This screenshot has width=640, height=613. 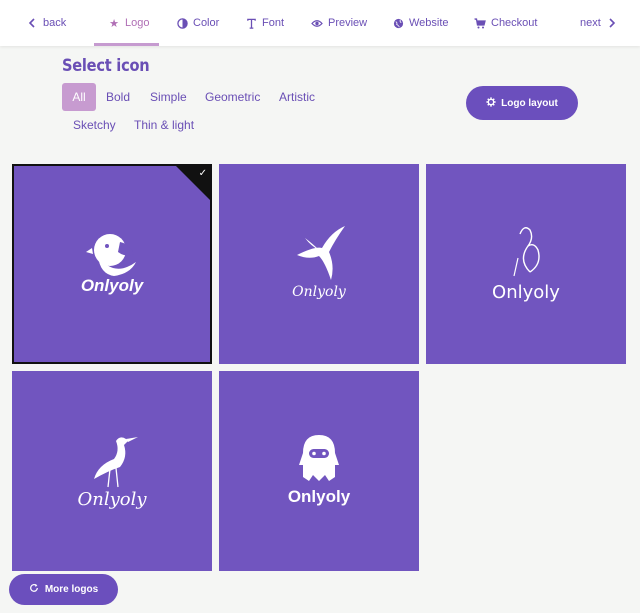 What do you see at coordinates (79, 97) in the screenshot?
I see `filter-all: All` at bounding box center [79, 97].